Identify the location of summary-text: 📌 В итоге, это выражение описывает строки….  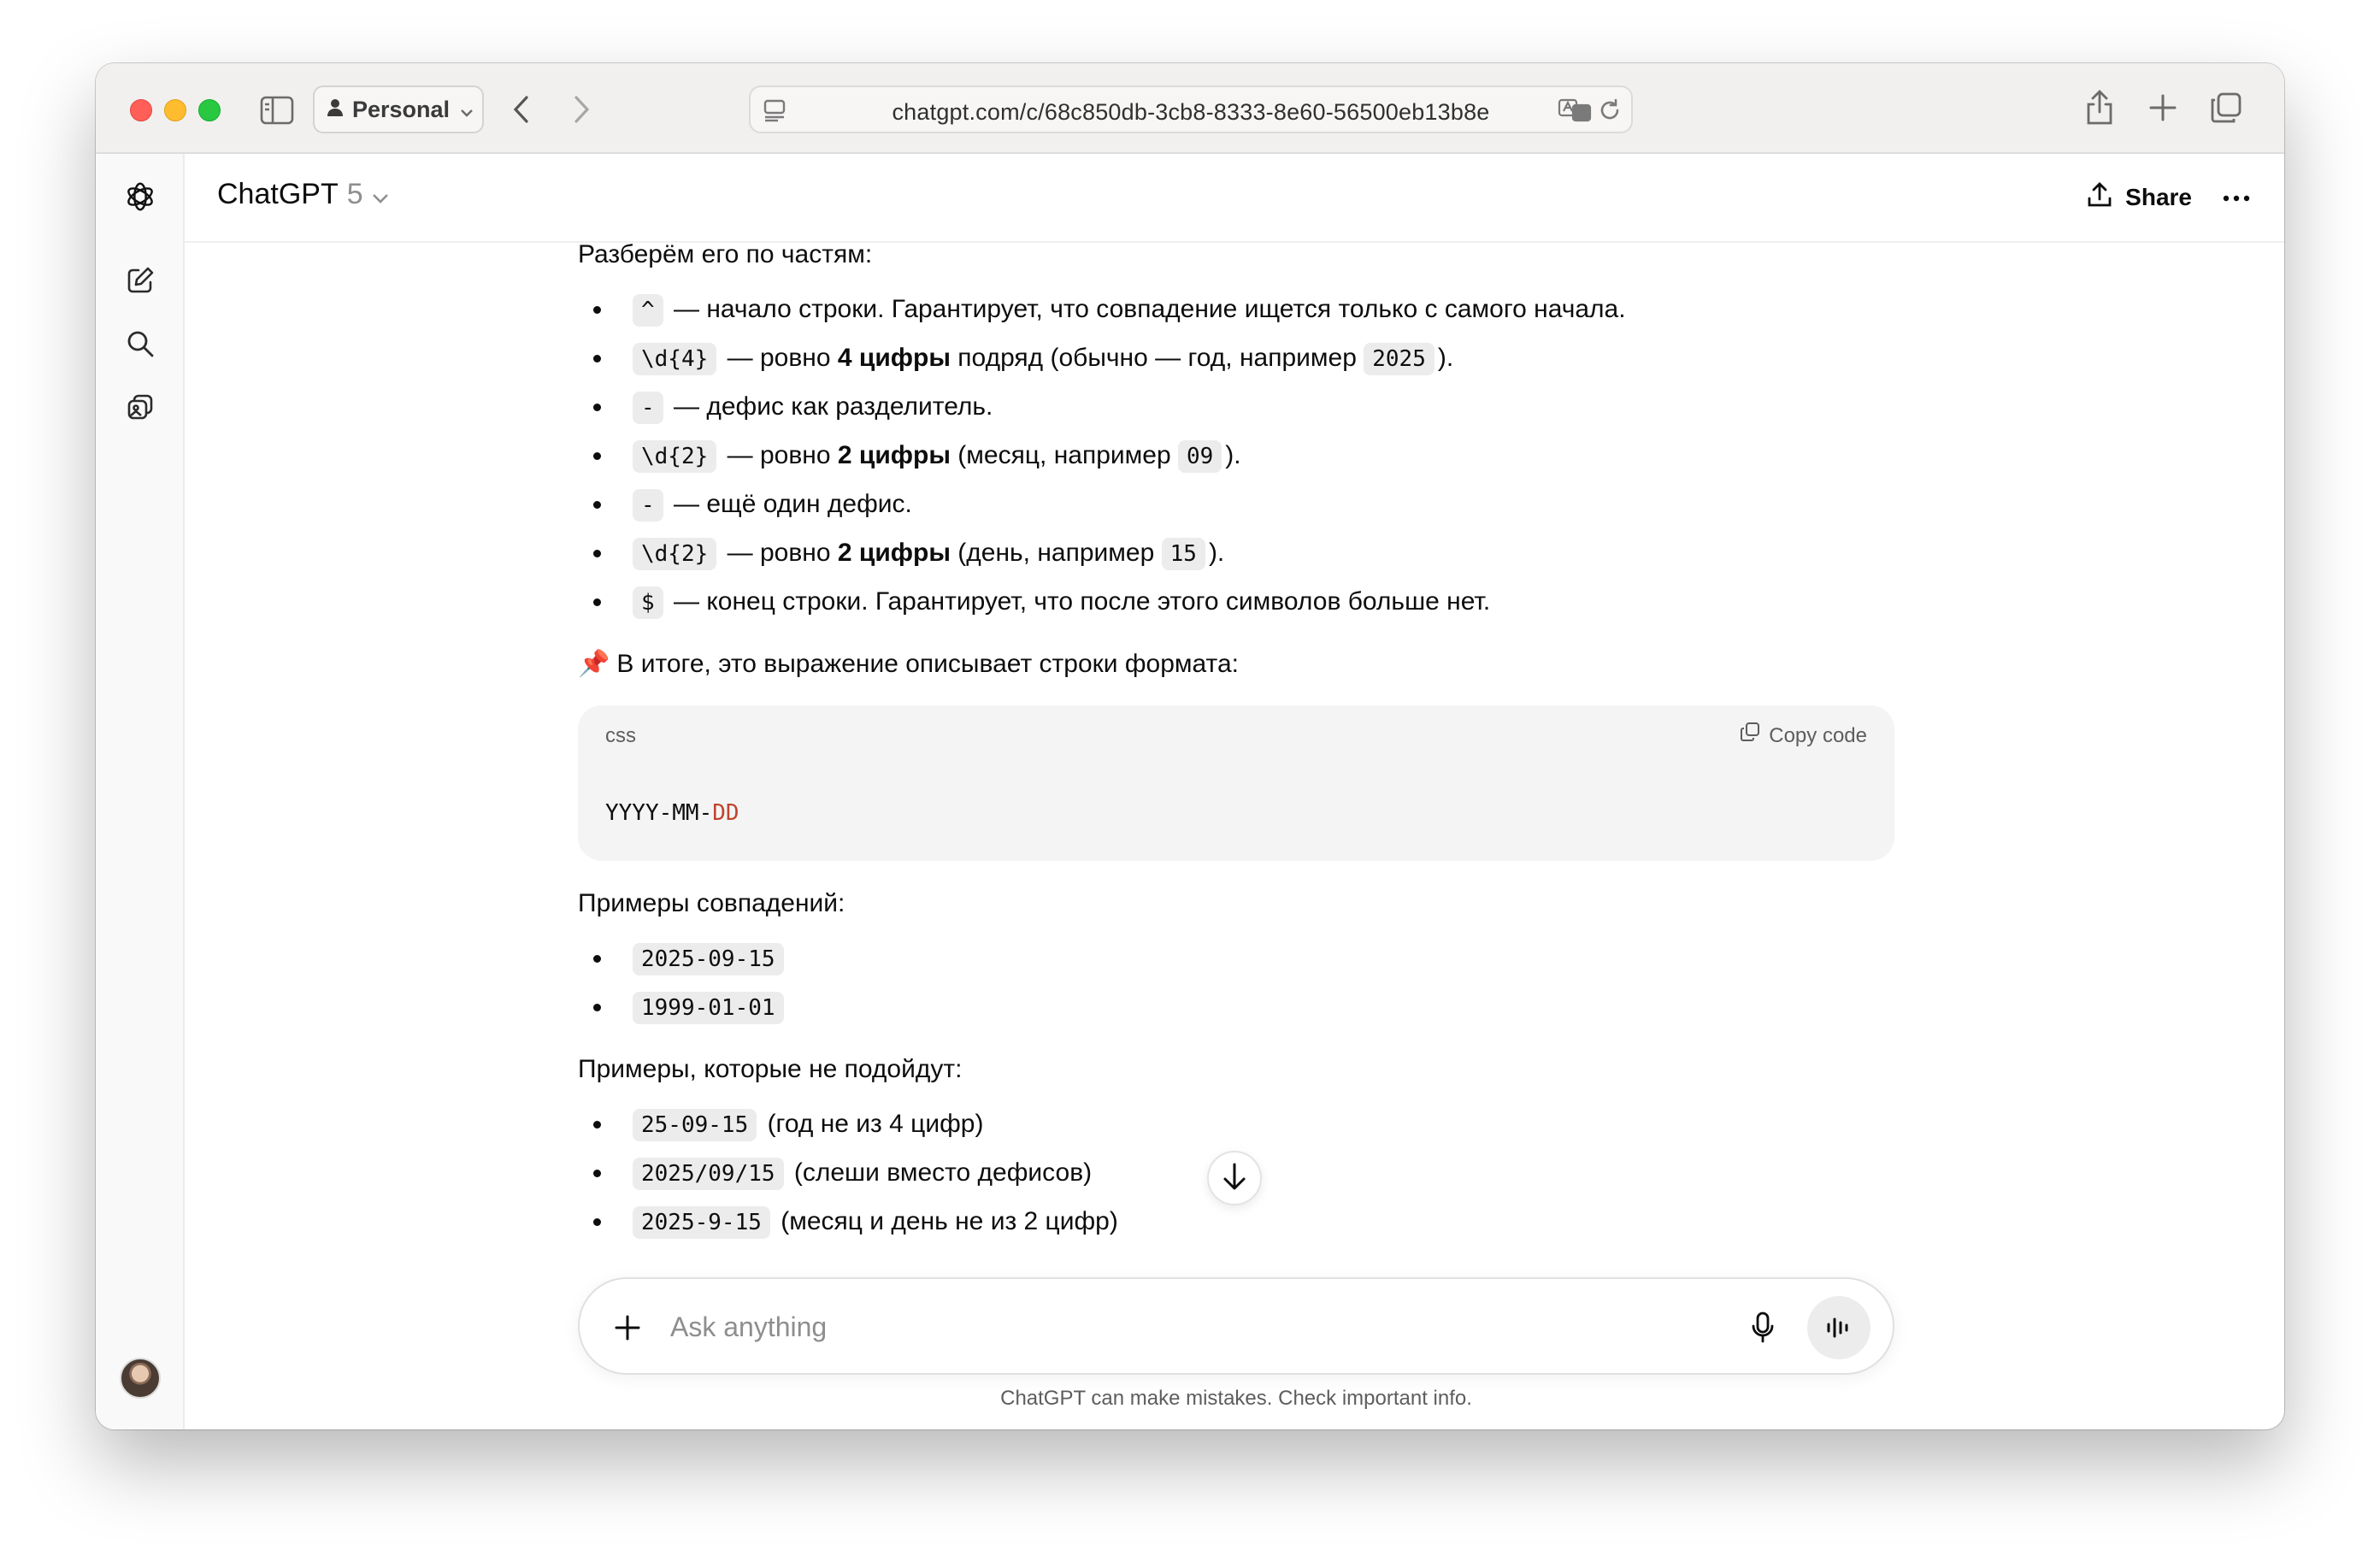
(909, 664).